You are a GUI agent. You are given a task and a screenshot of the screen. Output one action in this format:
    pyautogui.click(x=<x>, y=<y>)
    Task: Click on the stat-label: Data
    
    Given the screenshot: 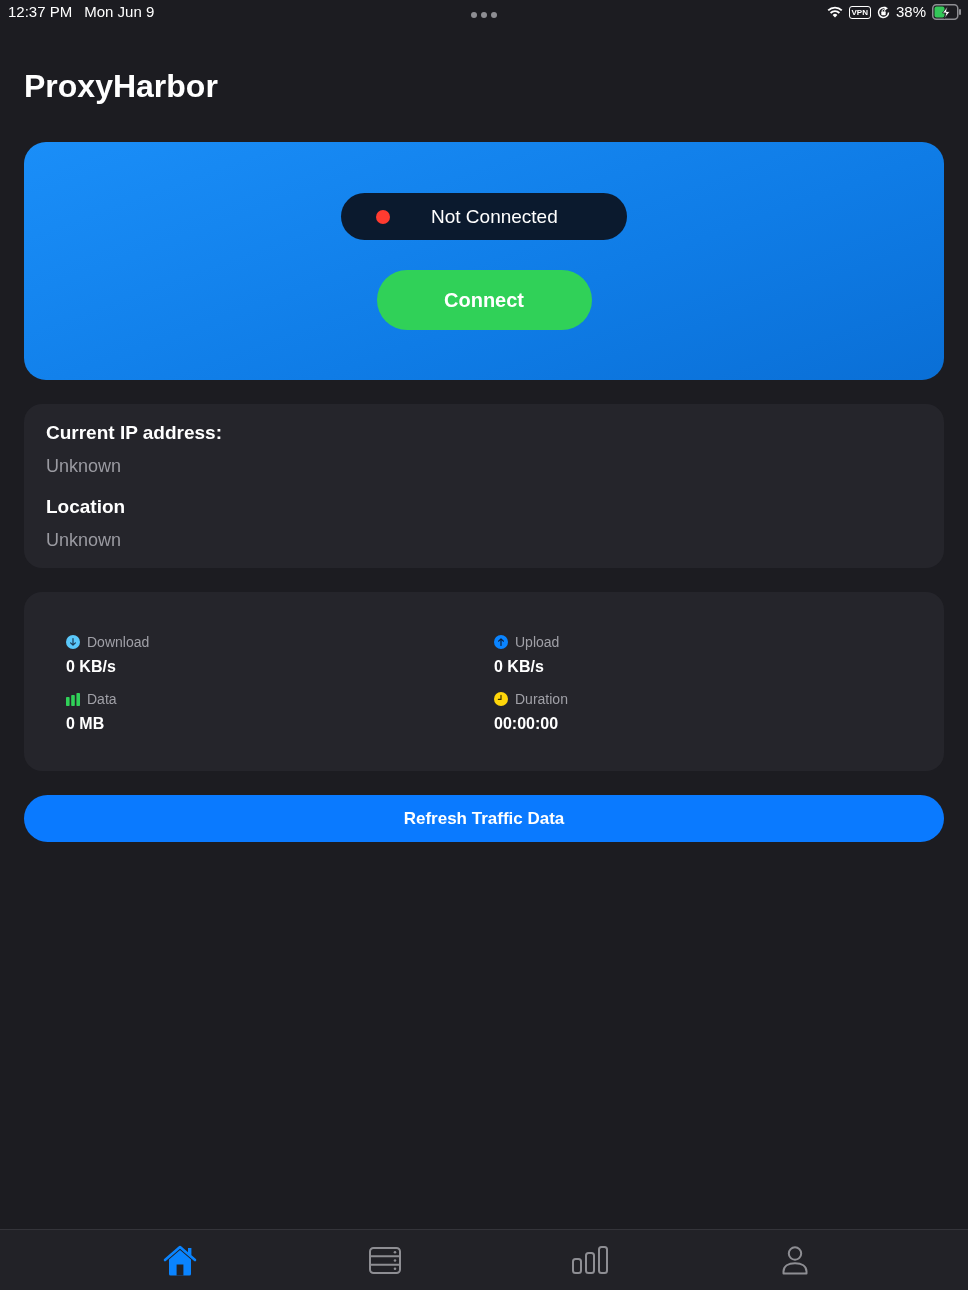 What is the action you would take?
    pyautogui.click(x=102, y=699)
    